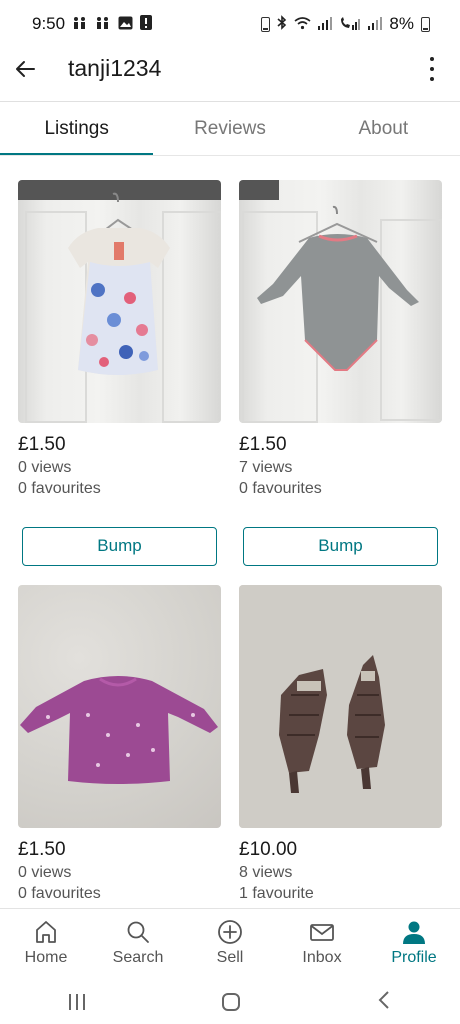  I want to click on page-title: tanji1234, so click(115, 68).